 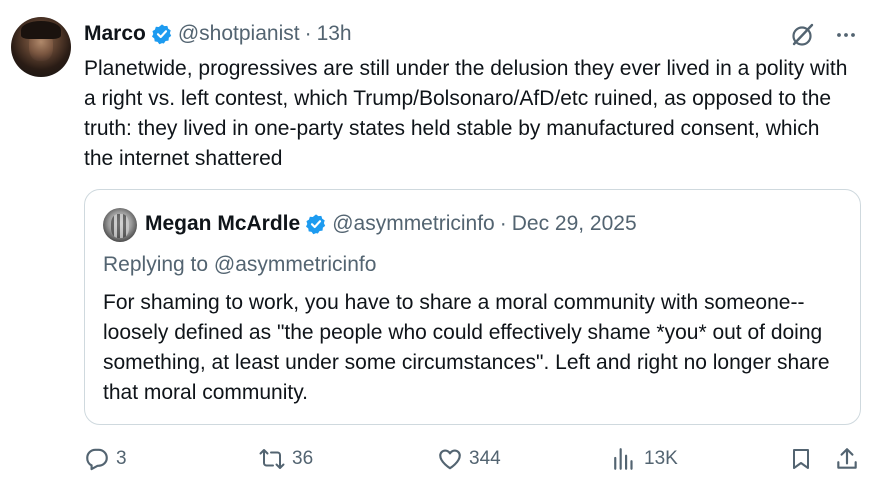 I want to click on reply-button: 3, so click(x=105, y=459).